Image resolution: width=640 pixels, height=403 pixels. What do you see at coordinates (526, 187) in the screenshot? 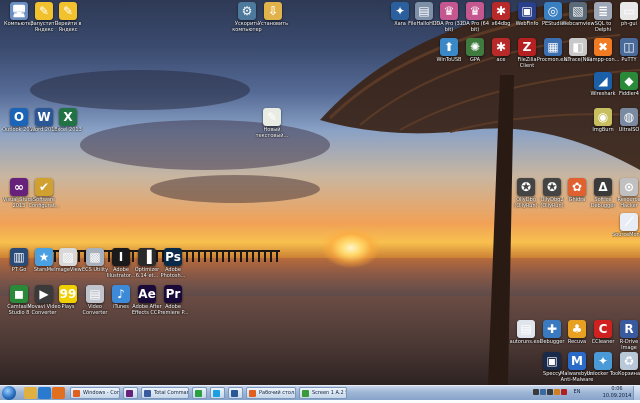
I see `ollydbg-icon: ✪` at bounding box center [526, 187].